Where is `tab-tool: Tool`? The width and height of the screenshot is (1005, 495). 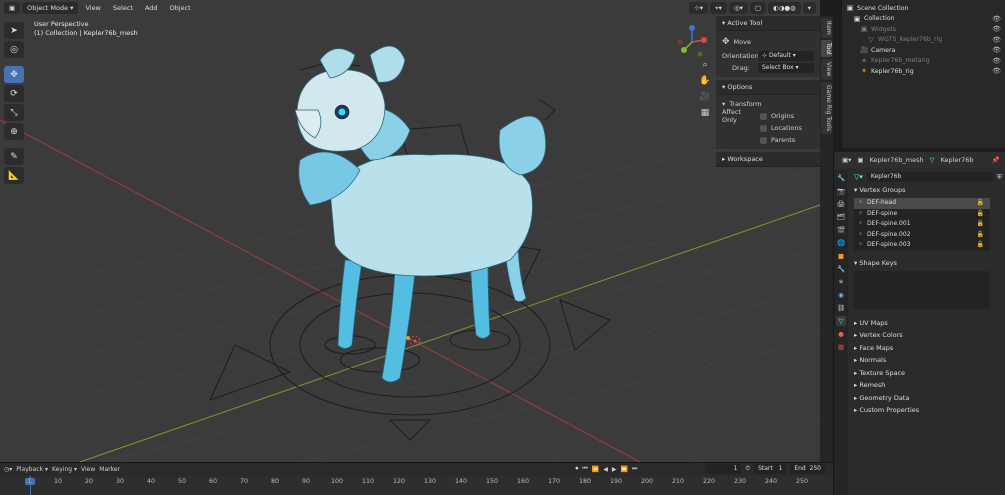
tab-tool: Tool is located at coordinates (826, 48).